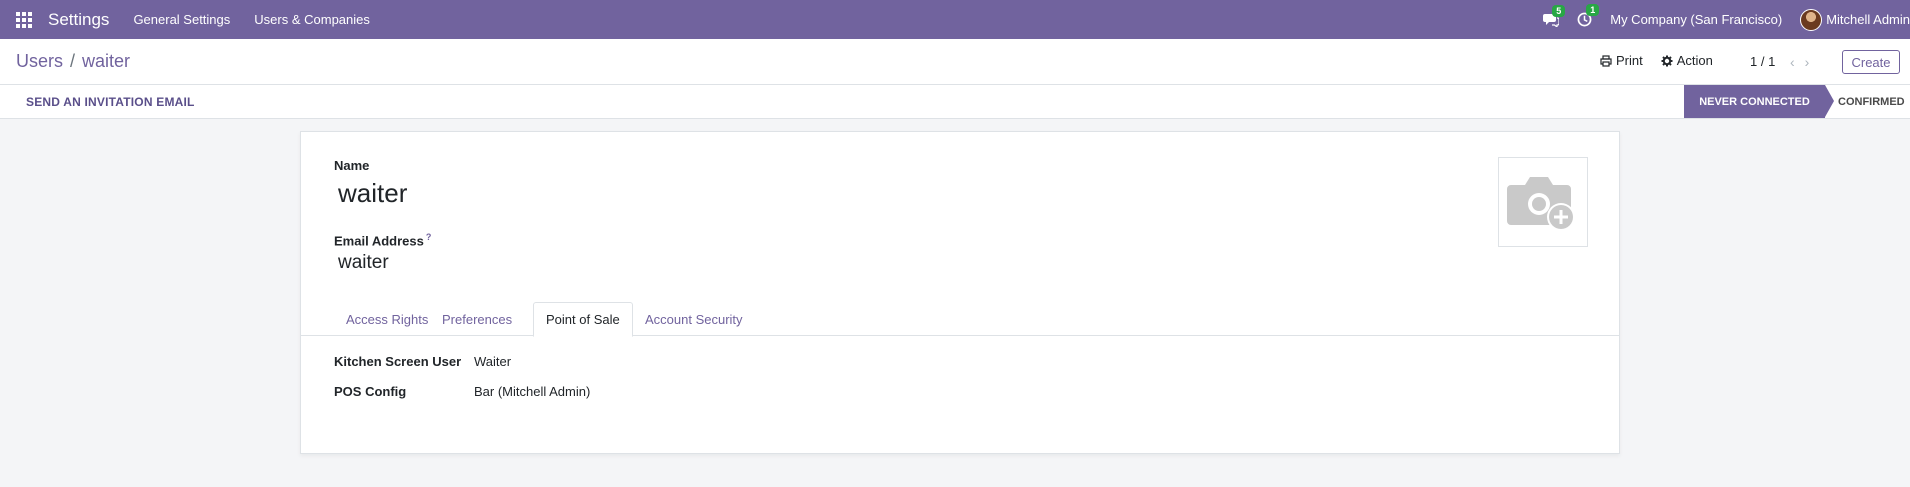  I want to click on breadcrumb-current: waiter, so click(106, 61).